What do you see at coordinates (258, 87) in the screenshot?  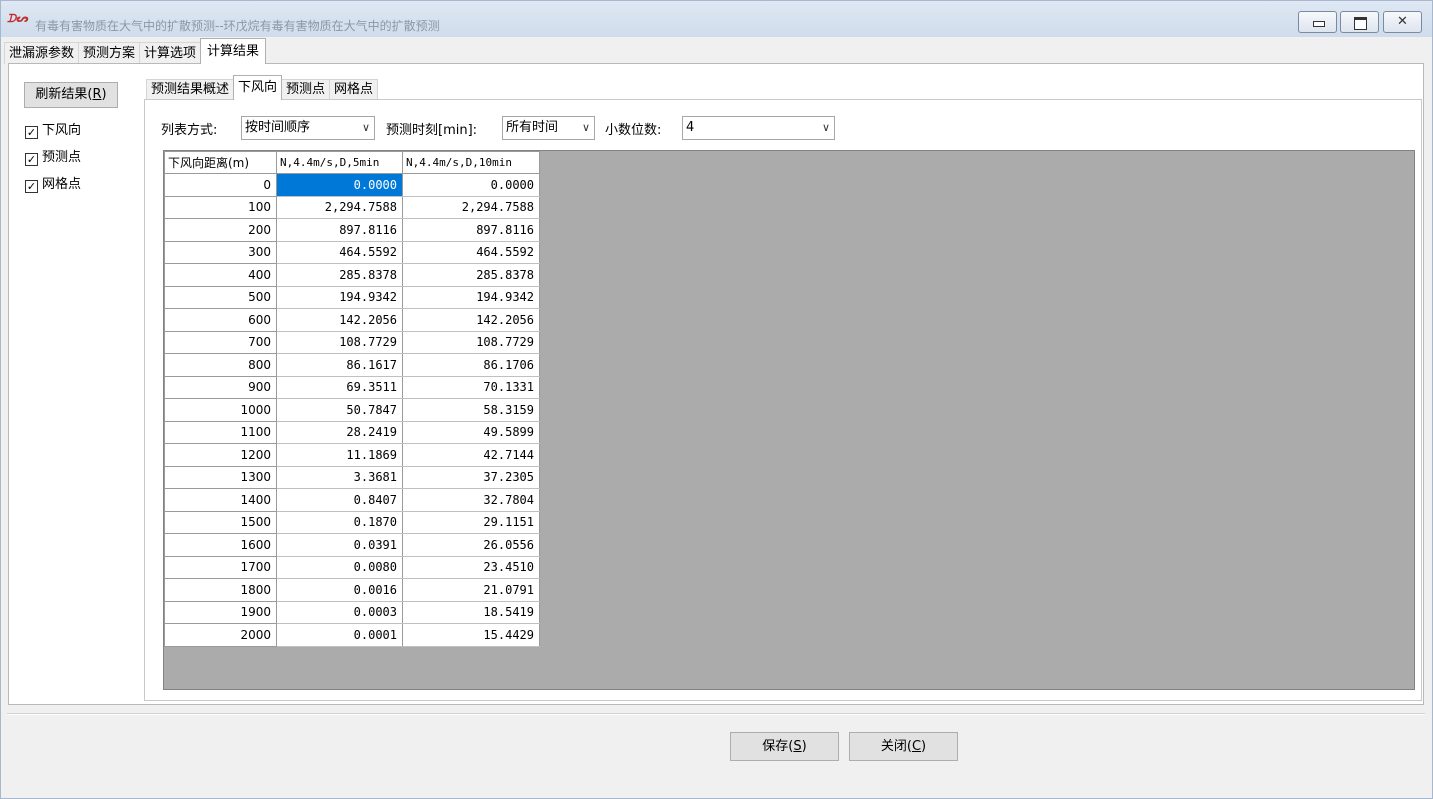 I see `subtab-downwind: 下风向` at bounding box center [258, 87].